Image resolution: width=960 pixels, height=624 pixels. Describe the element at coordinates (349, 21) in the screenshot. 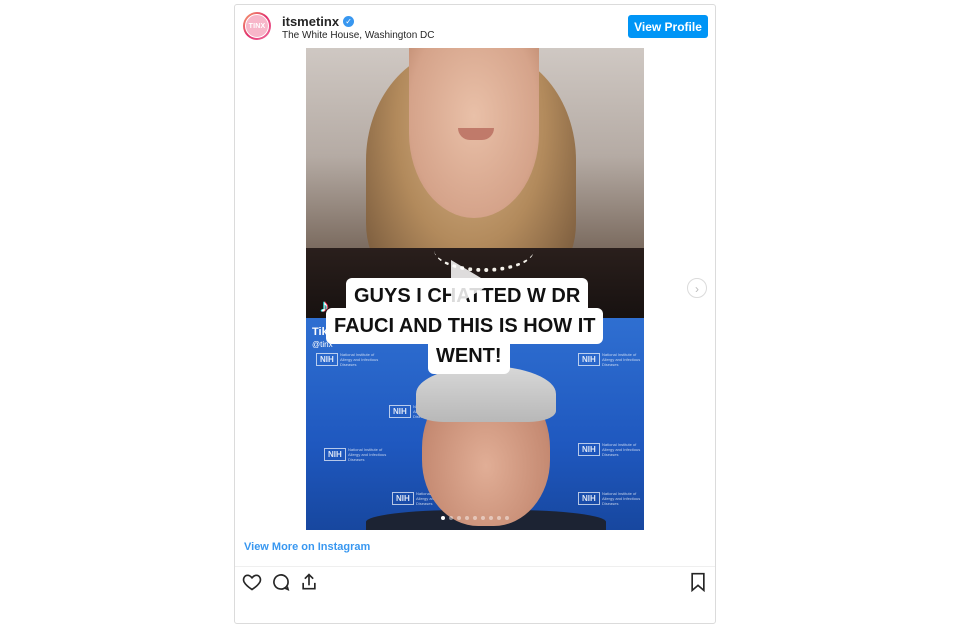

I see `verified-badge-icon: ✓` at that location.